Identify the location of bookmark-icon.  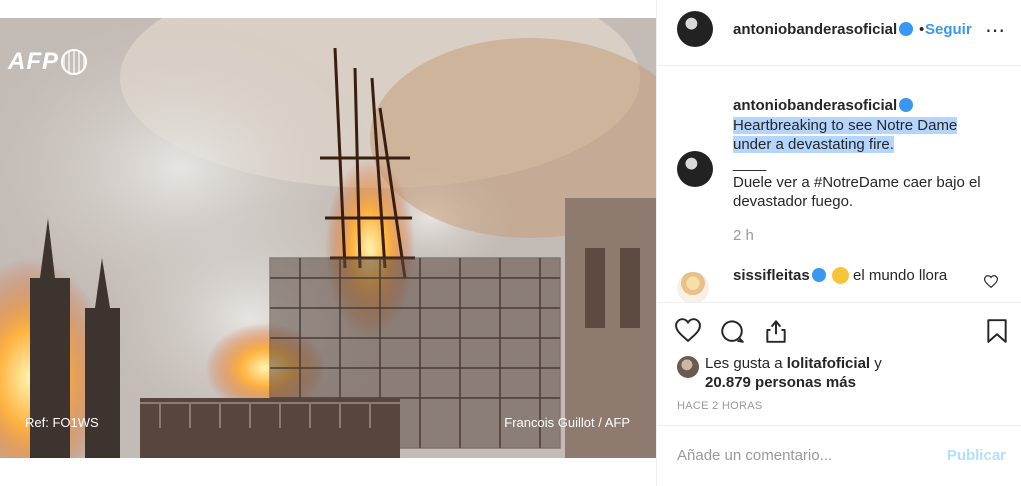
(997, 331).